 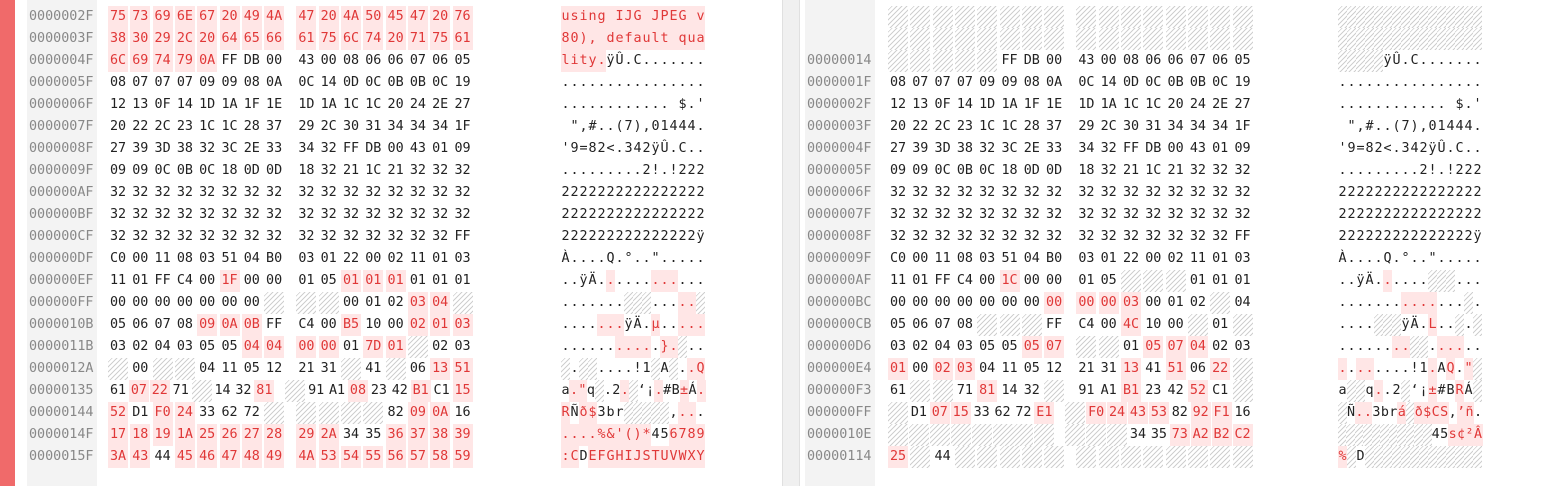 What do you see at coordinates (351, 171) in the screenshot?
I see `hex-byte-cell: 21` at bounding box center [351, 171].